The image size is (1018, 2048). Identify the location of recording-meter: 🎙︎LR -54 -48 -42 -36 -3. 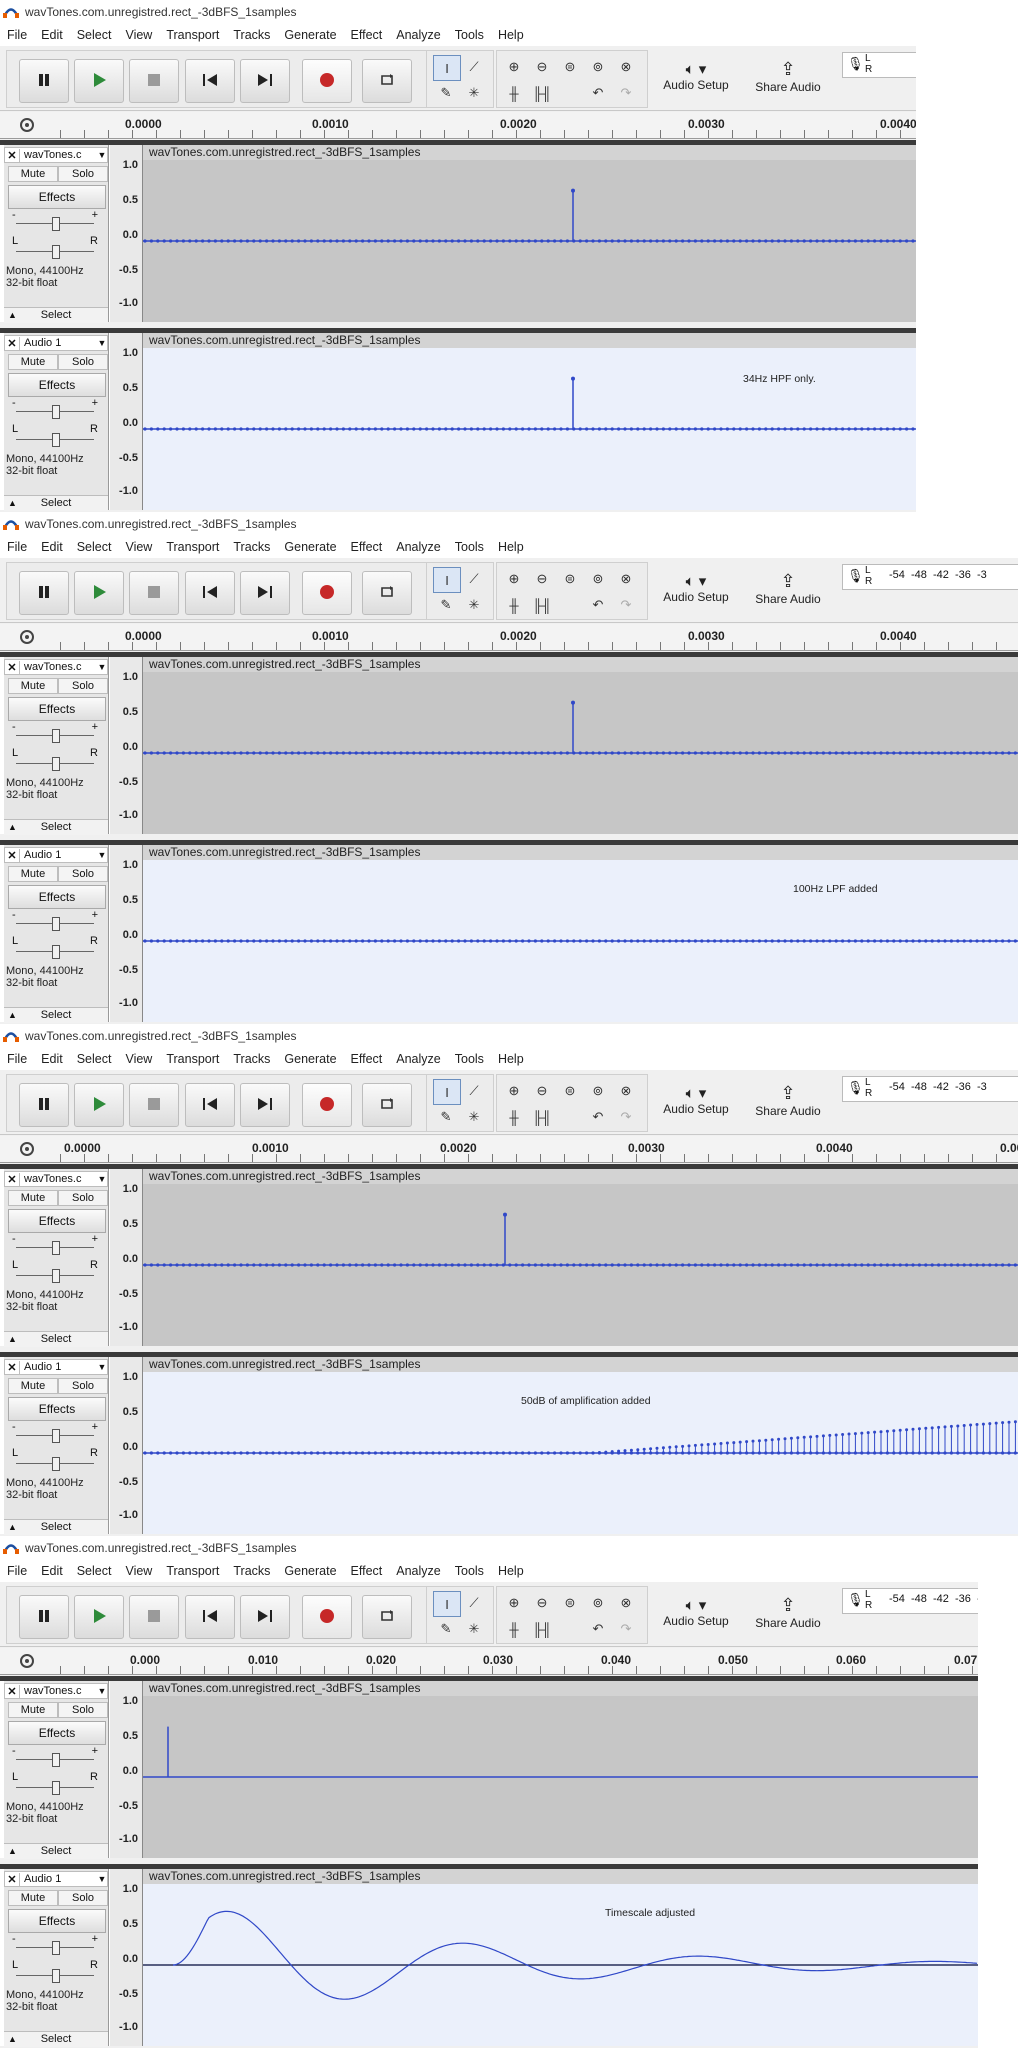
(910, 1601).